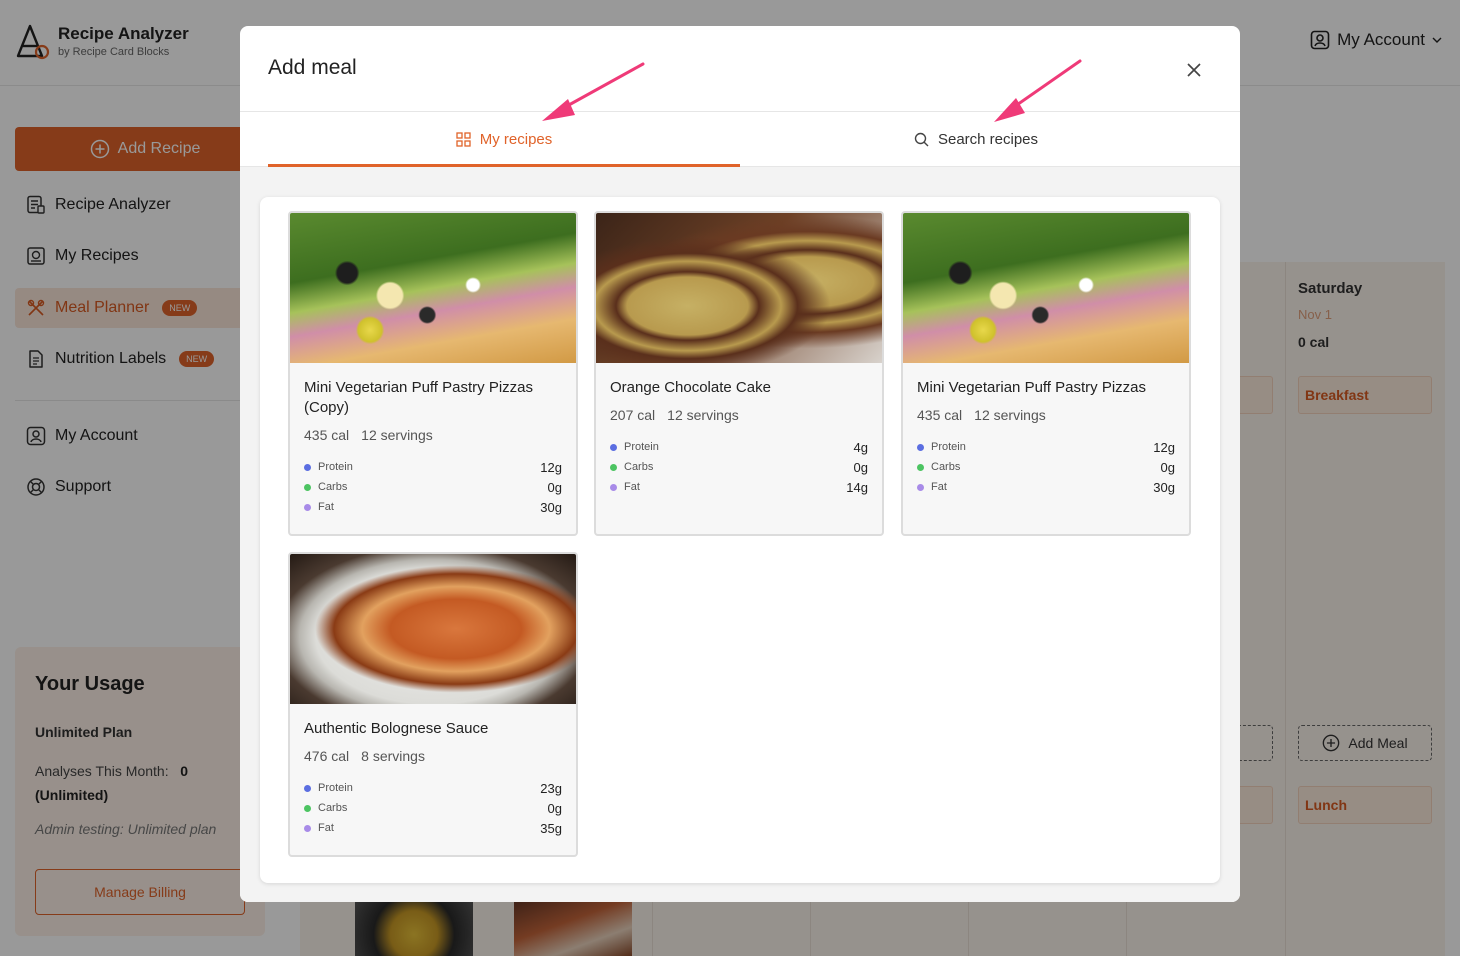  I want to click on tab-my-recipes: My recipes, so click(504, 139).